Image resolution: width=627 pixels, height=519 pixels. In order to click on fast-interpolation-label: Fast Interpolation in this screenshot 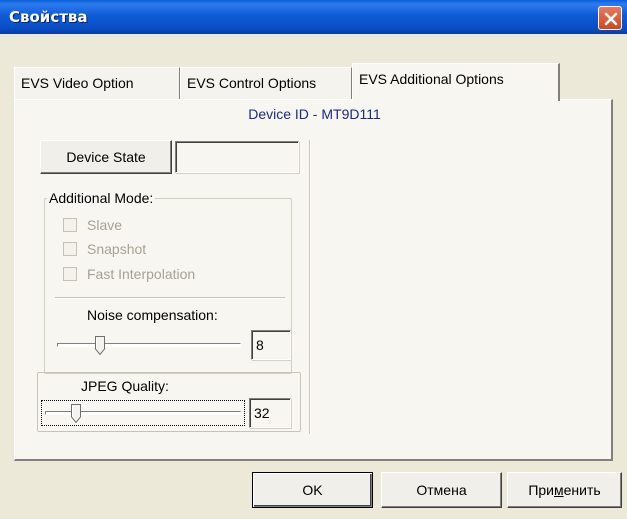, I will do `click(141, 274)`.